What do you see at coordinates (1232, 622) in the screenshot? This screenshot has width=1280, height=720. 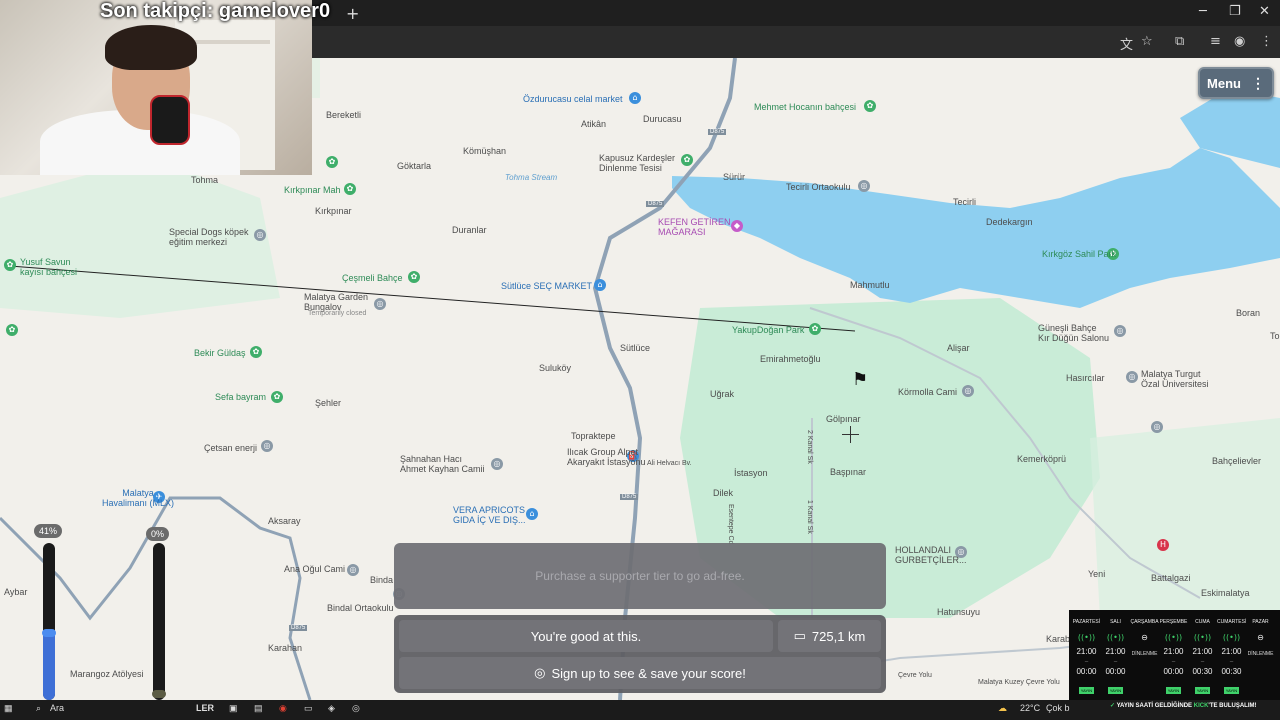 I see `schedule-day-name: CUMARTESİ` at bounding box center [1232, 622].